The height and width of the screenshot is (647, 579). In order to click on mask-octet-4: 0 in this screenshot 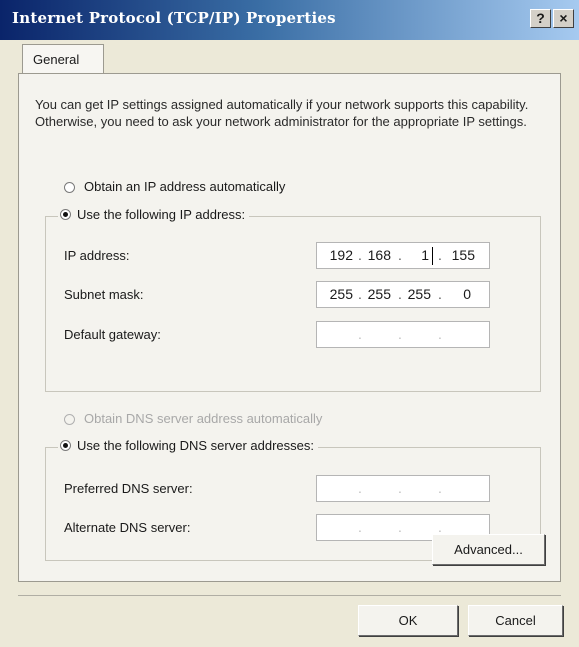, I will do `click(467, 294)`.